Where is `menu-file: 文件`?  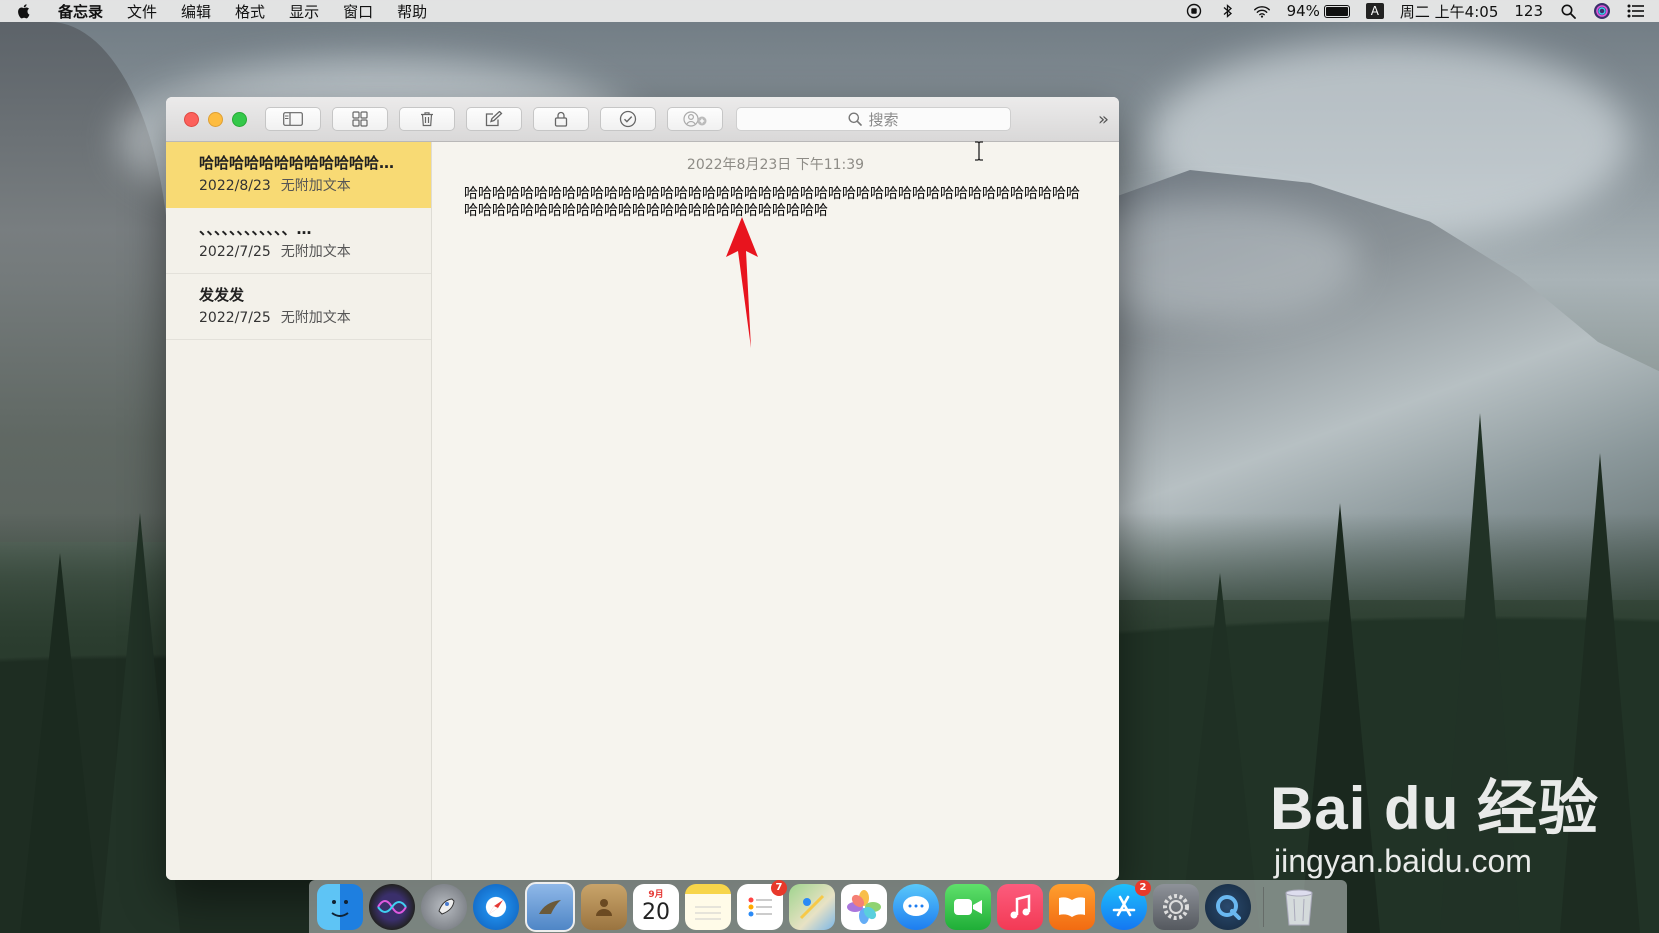
menu-file: 文件 is located at coordinates (142, 11).